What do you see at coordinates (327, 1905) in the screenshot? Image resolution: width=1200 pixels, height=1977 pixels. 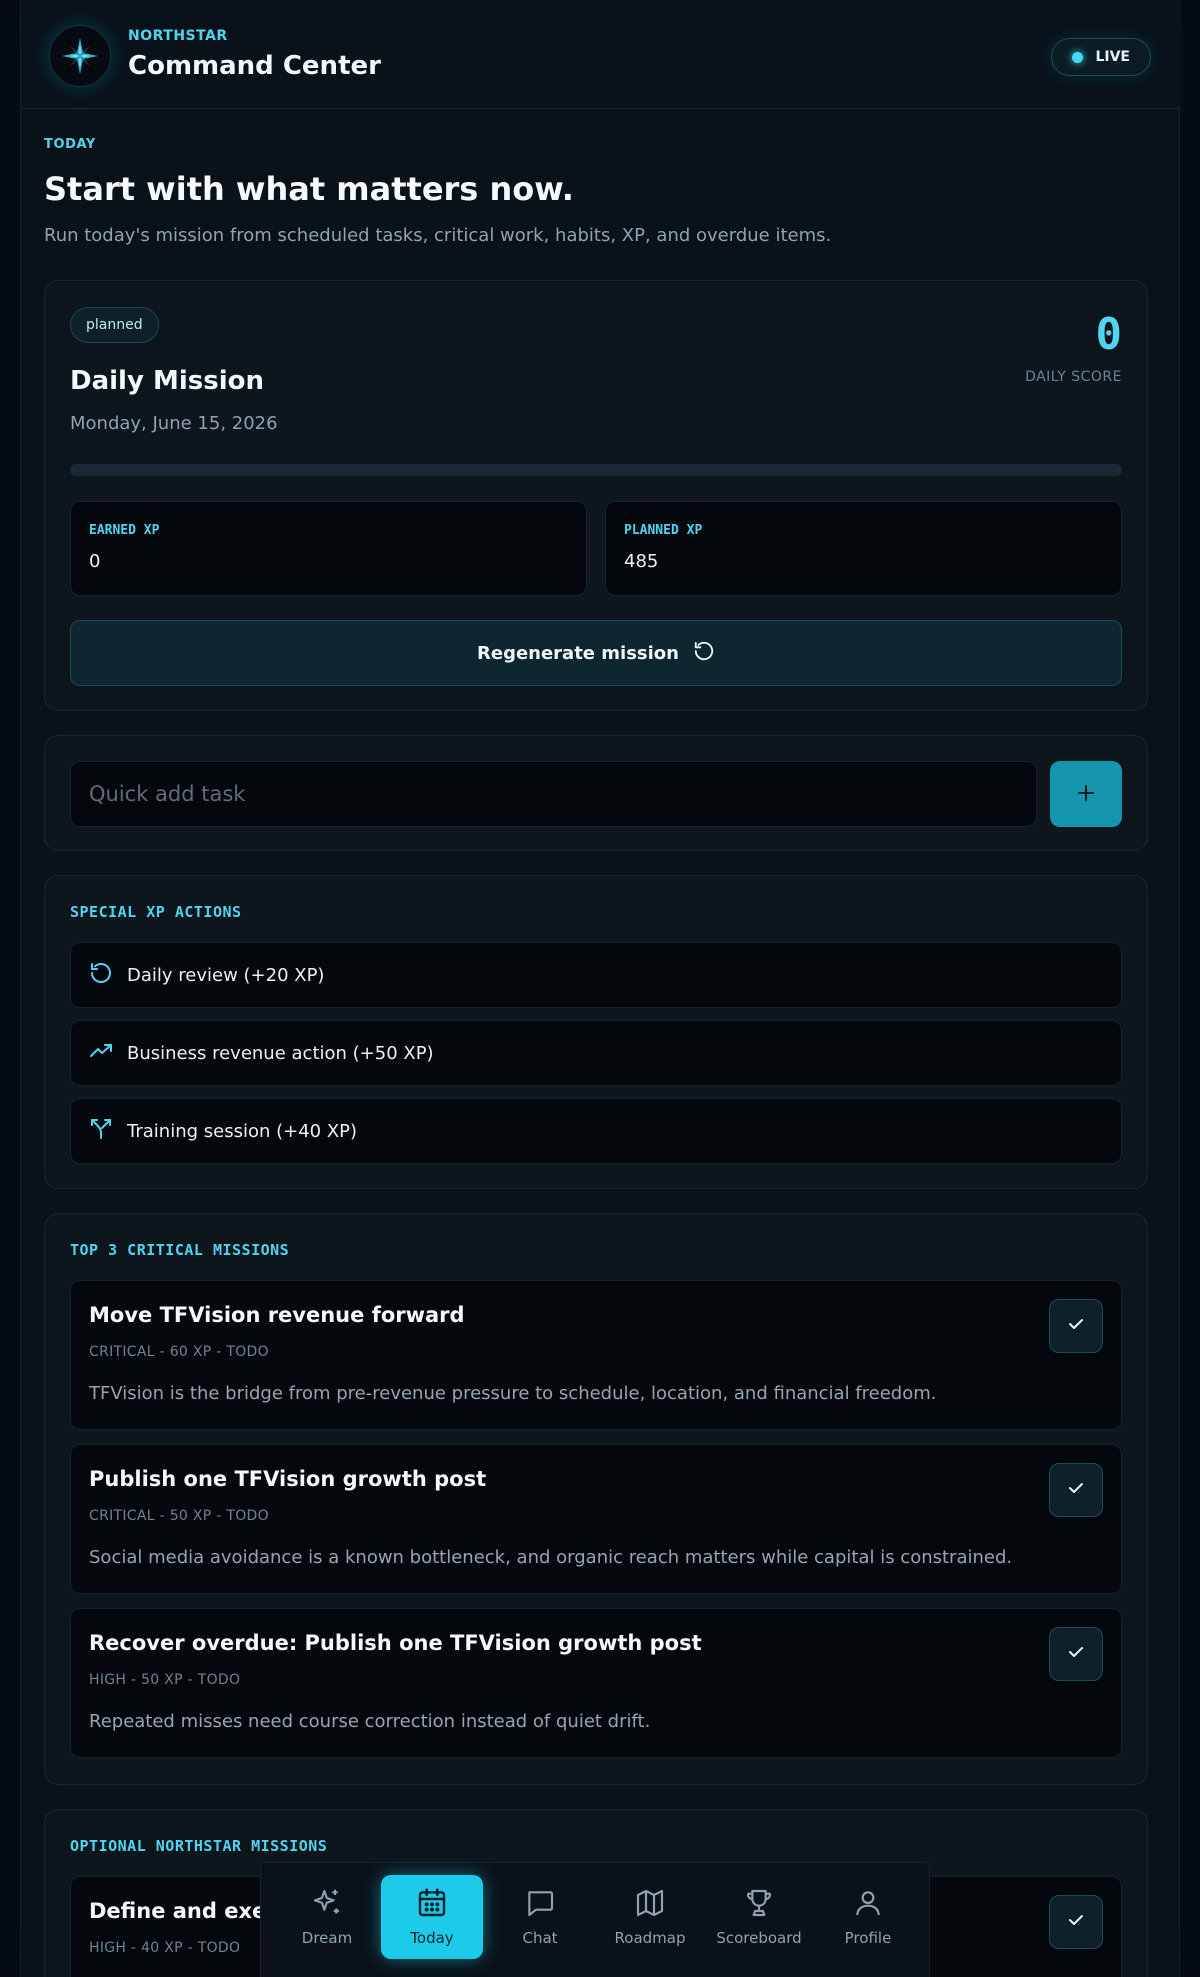 I see `sparkles-icon` at bounding box center [327, 1905].